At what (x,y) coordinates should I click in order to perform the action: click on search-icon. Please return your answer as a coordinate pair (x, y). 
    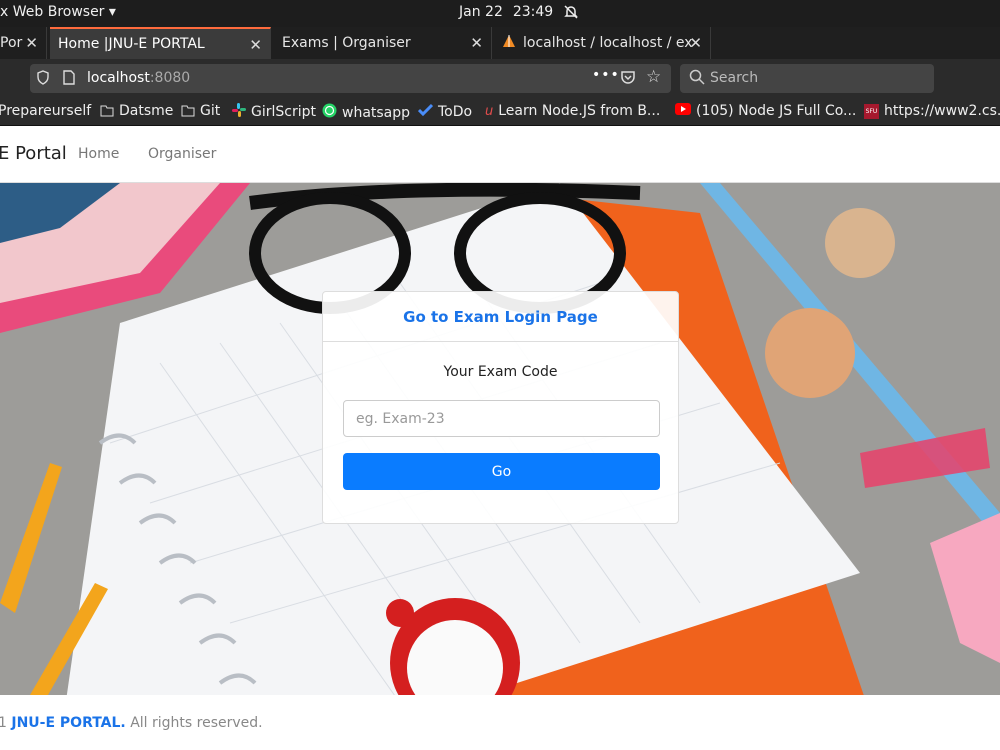
    Looking at the image, I should click on (697, 79).